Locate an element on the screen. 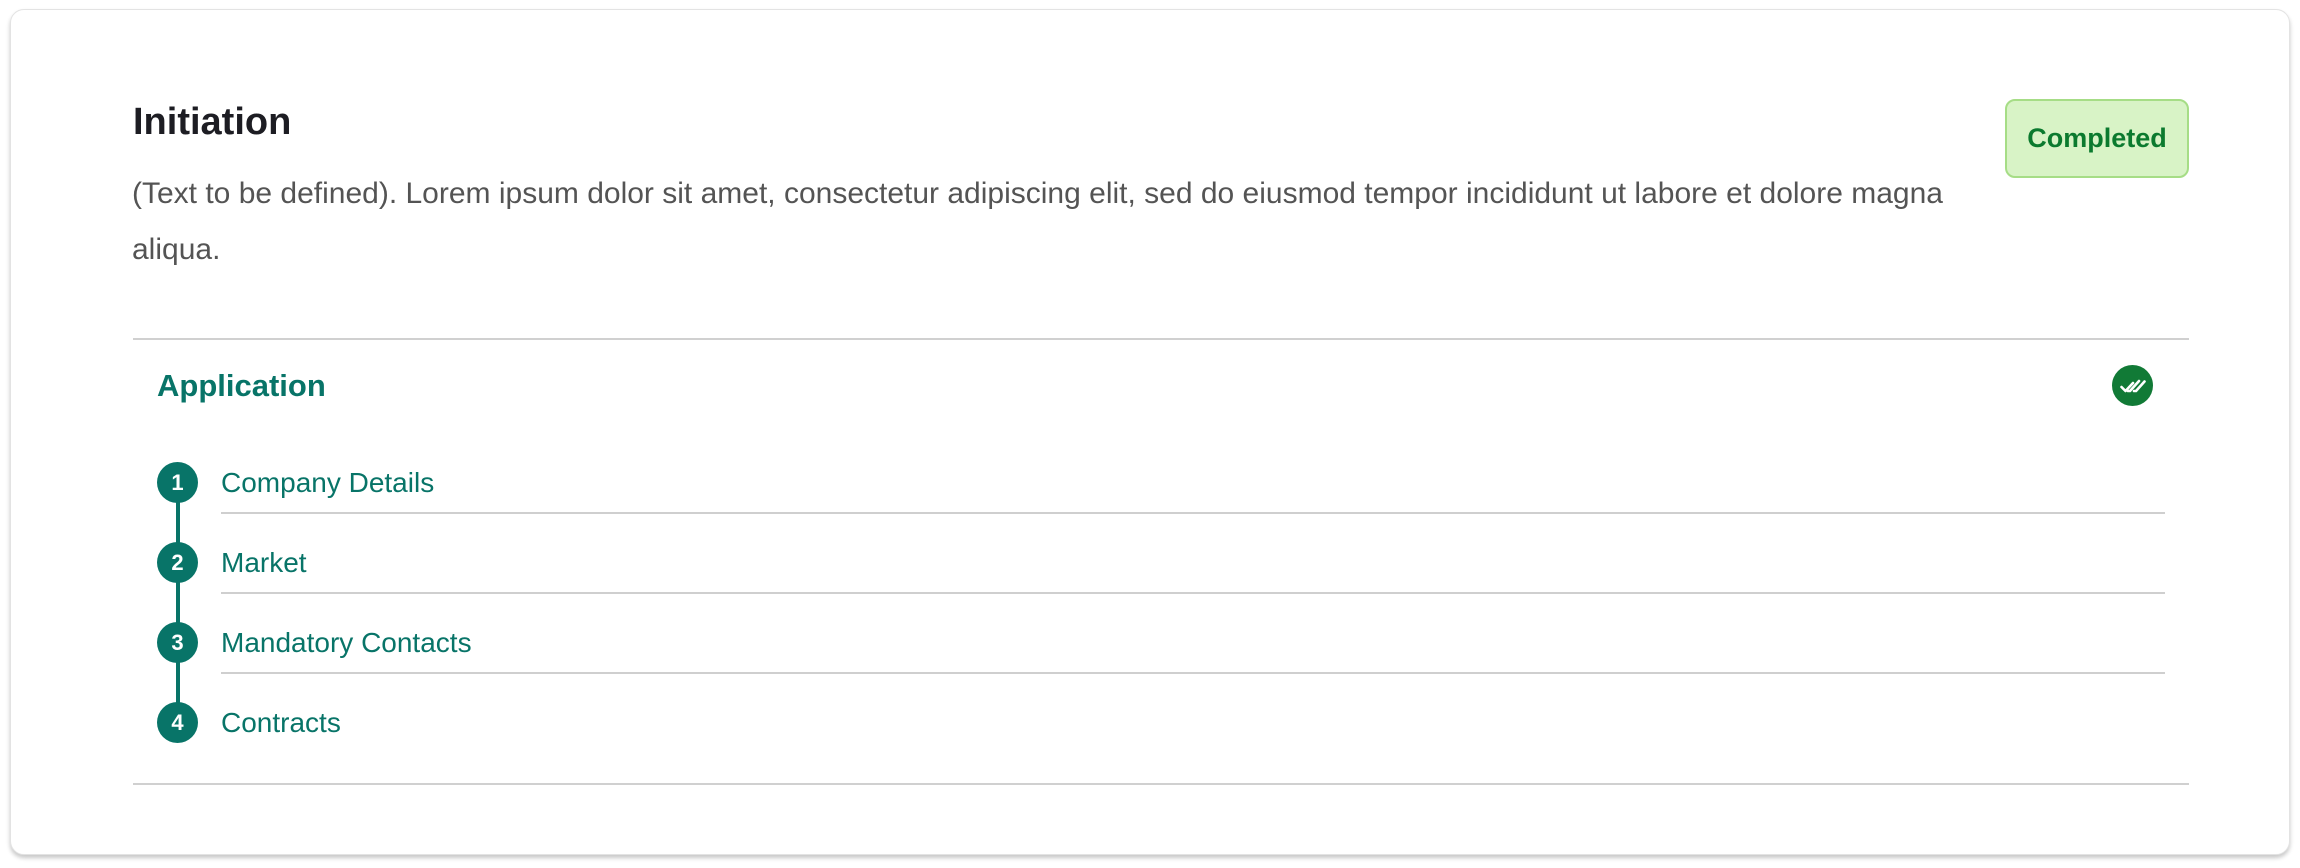  step-link-market: Market is located at coordinates (264, 563).